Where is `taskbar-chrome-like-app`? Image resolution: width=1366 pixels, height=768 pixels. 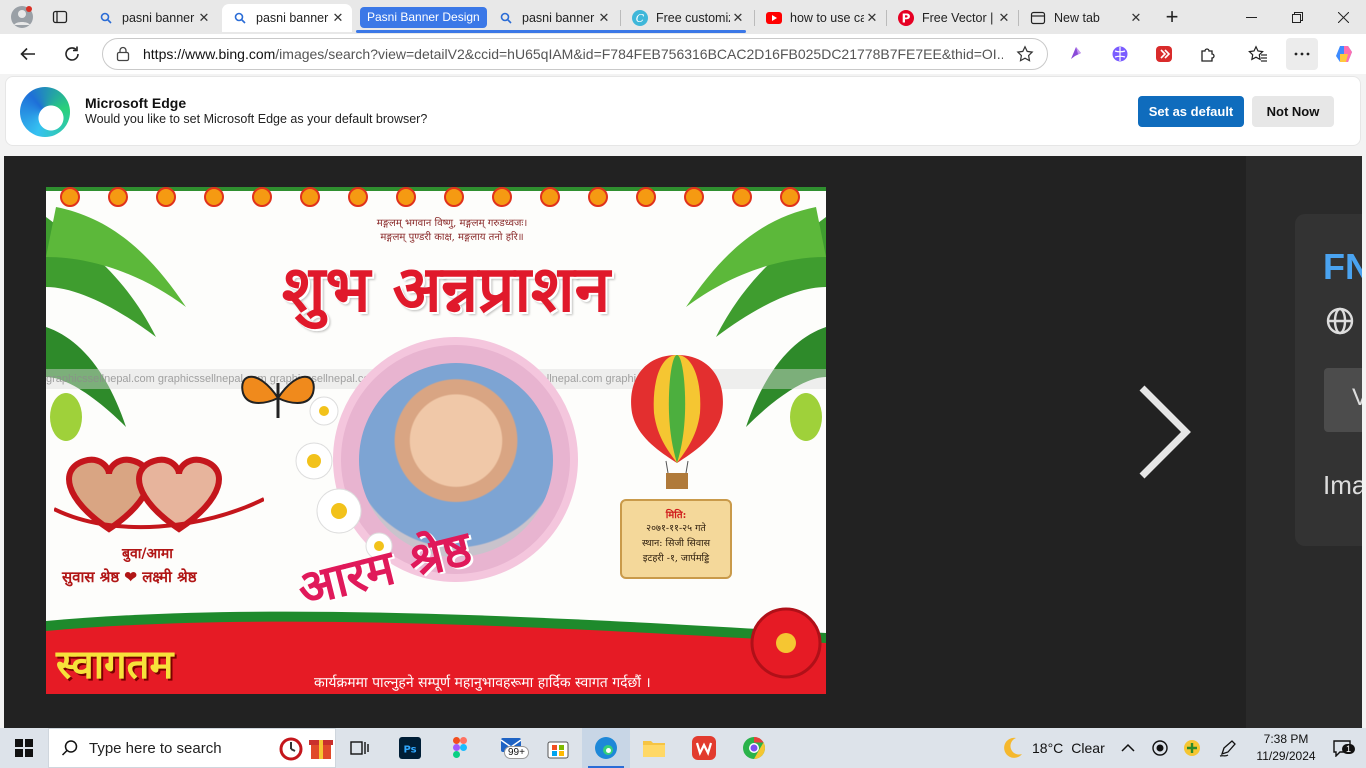
taskbar-chrome-like-app is located at coordinates (754, 748).